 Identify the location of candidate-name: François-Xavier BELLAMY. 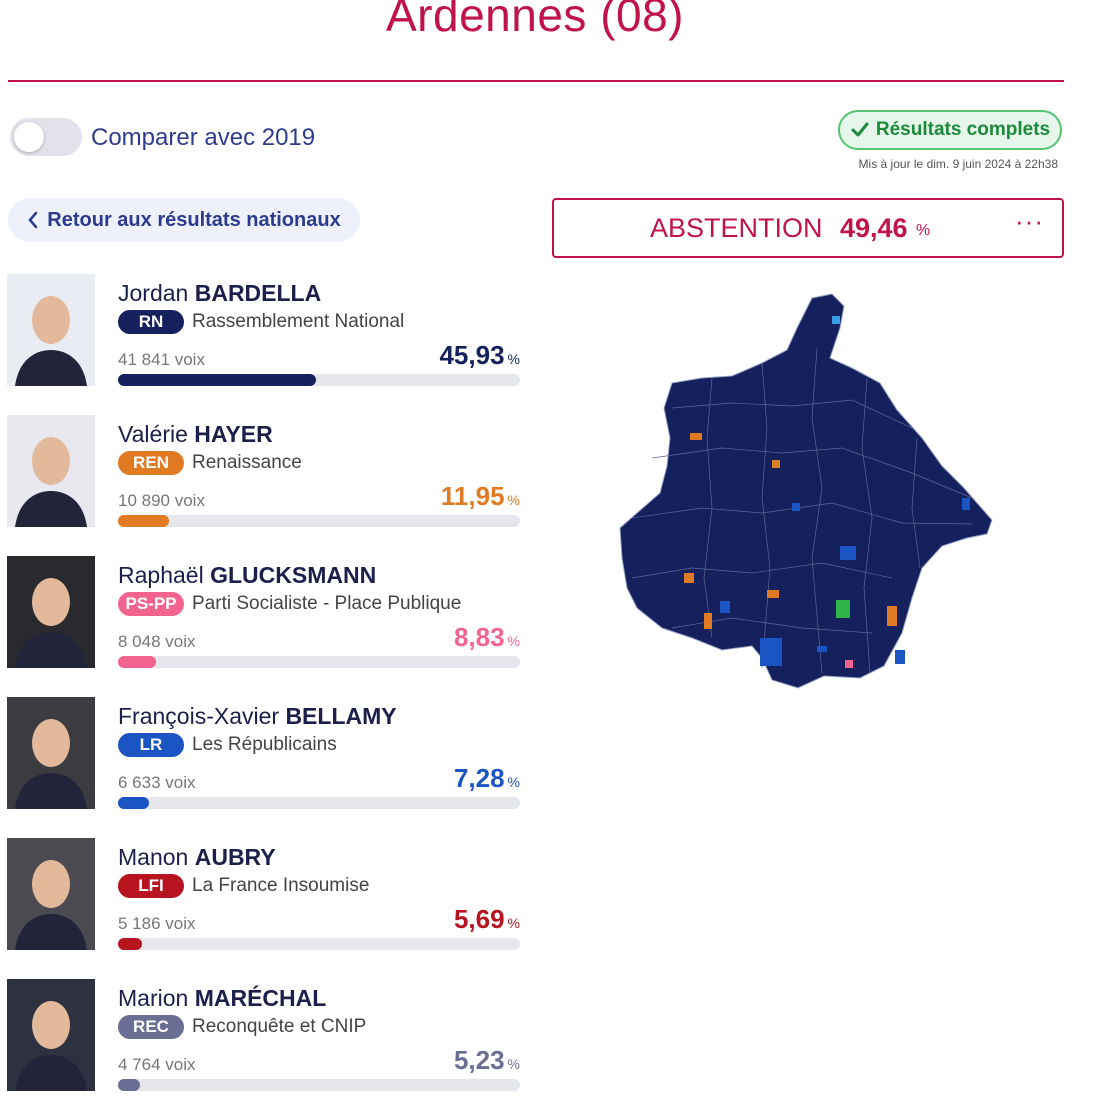
(257, 716).